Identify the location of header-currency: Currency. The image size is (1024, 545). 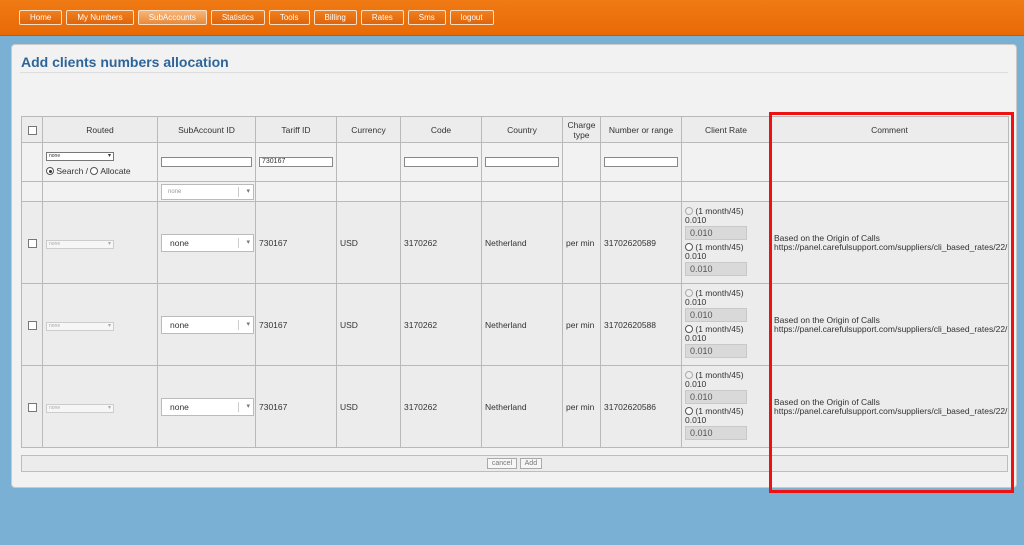
(368, 129).